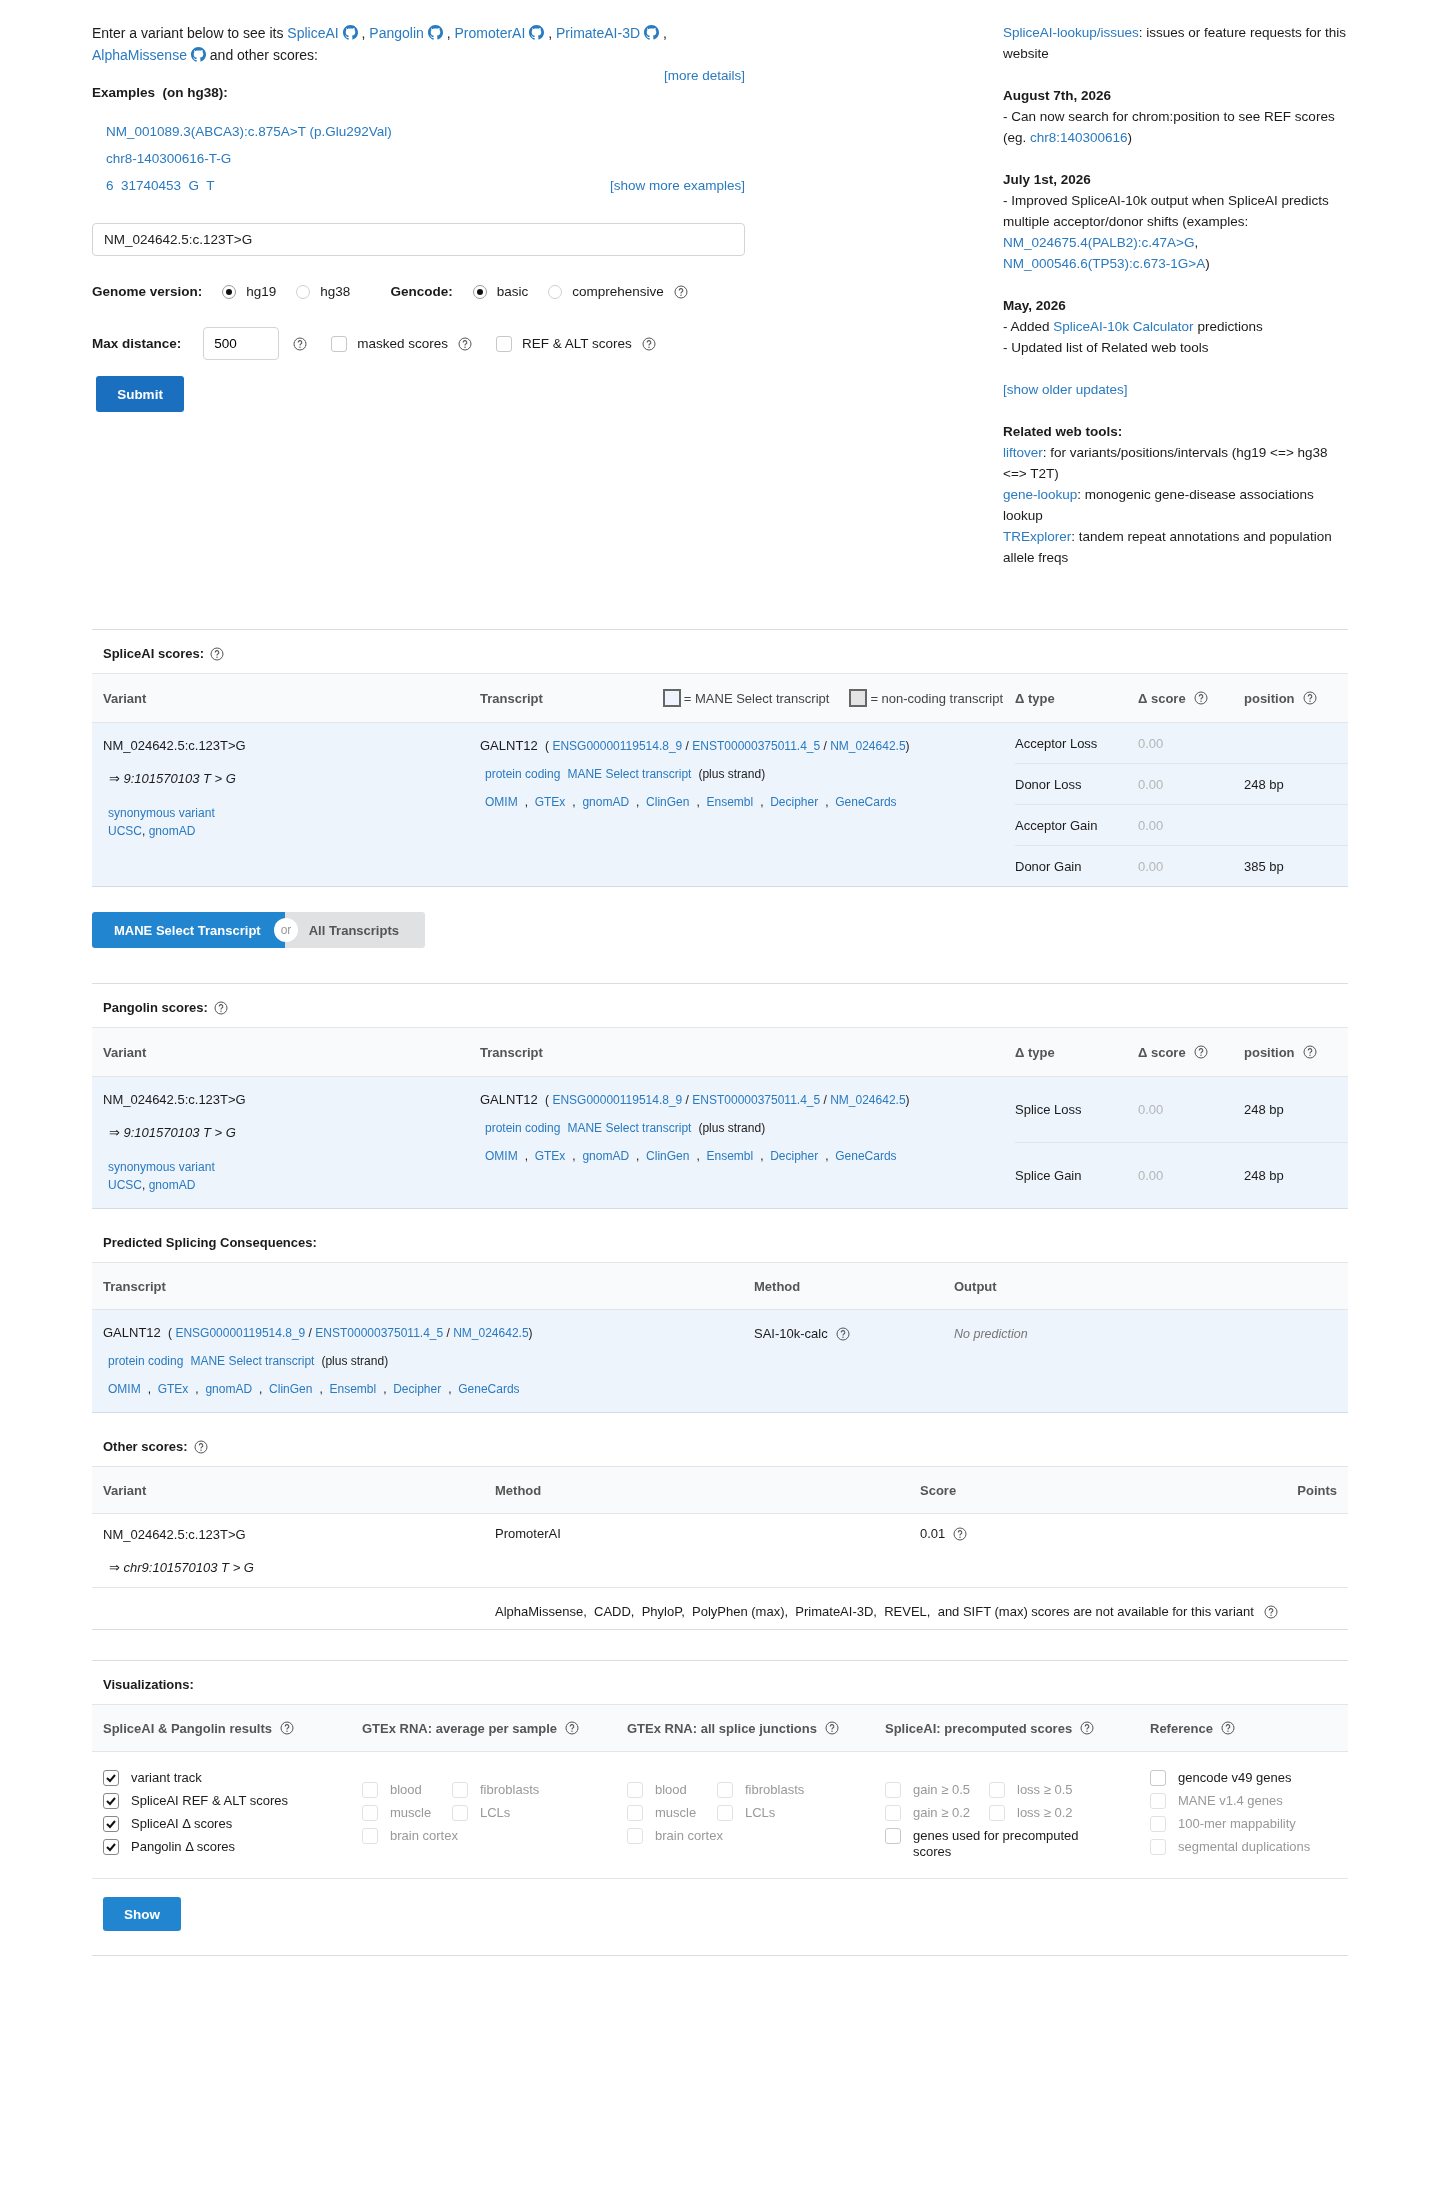 The width and height of the screenshot is (1454, 2200). What do you see at coordinates (1079, 137) in the screenshot?
I see `text-link: chr8:140300616` at bounding box center [1079, 137].